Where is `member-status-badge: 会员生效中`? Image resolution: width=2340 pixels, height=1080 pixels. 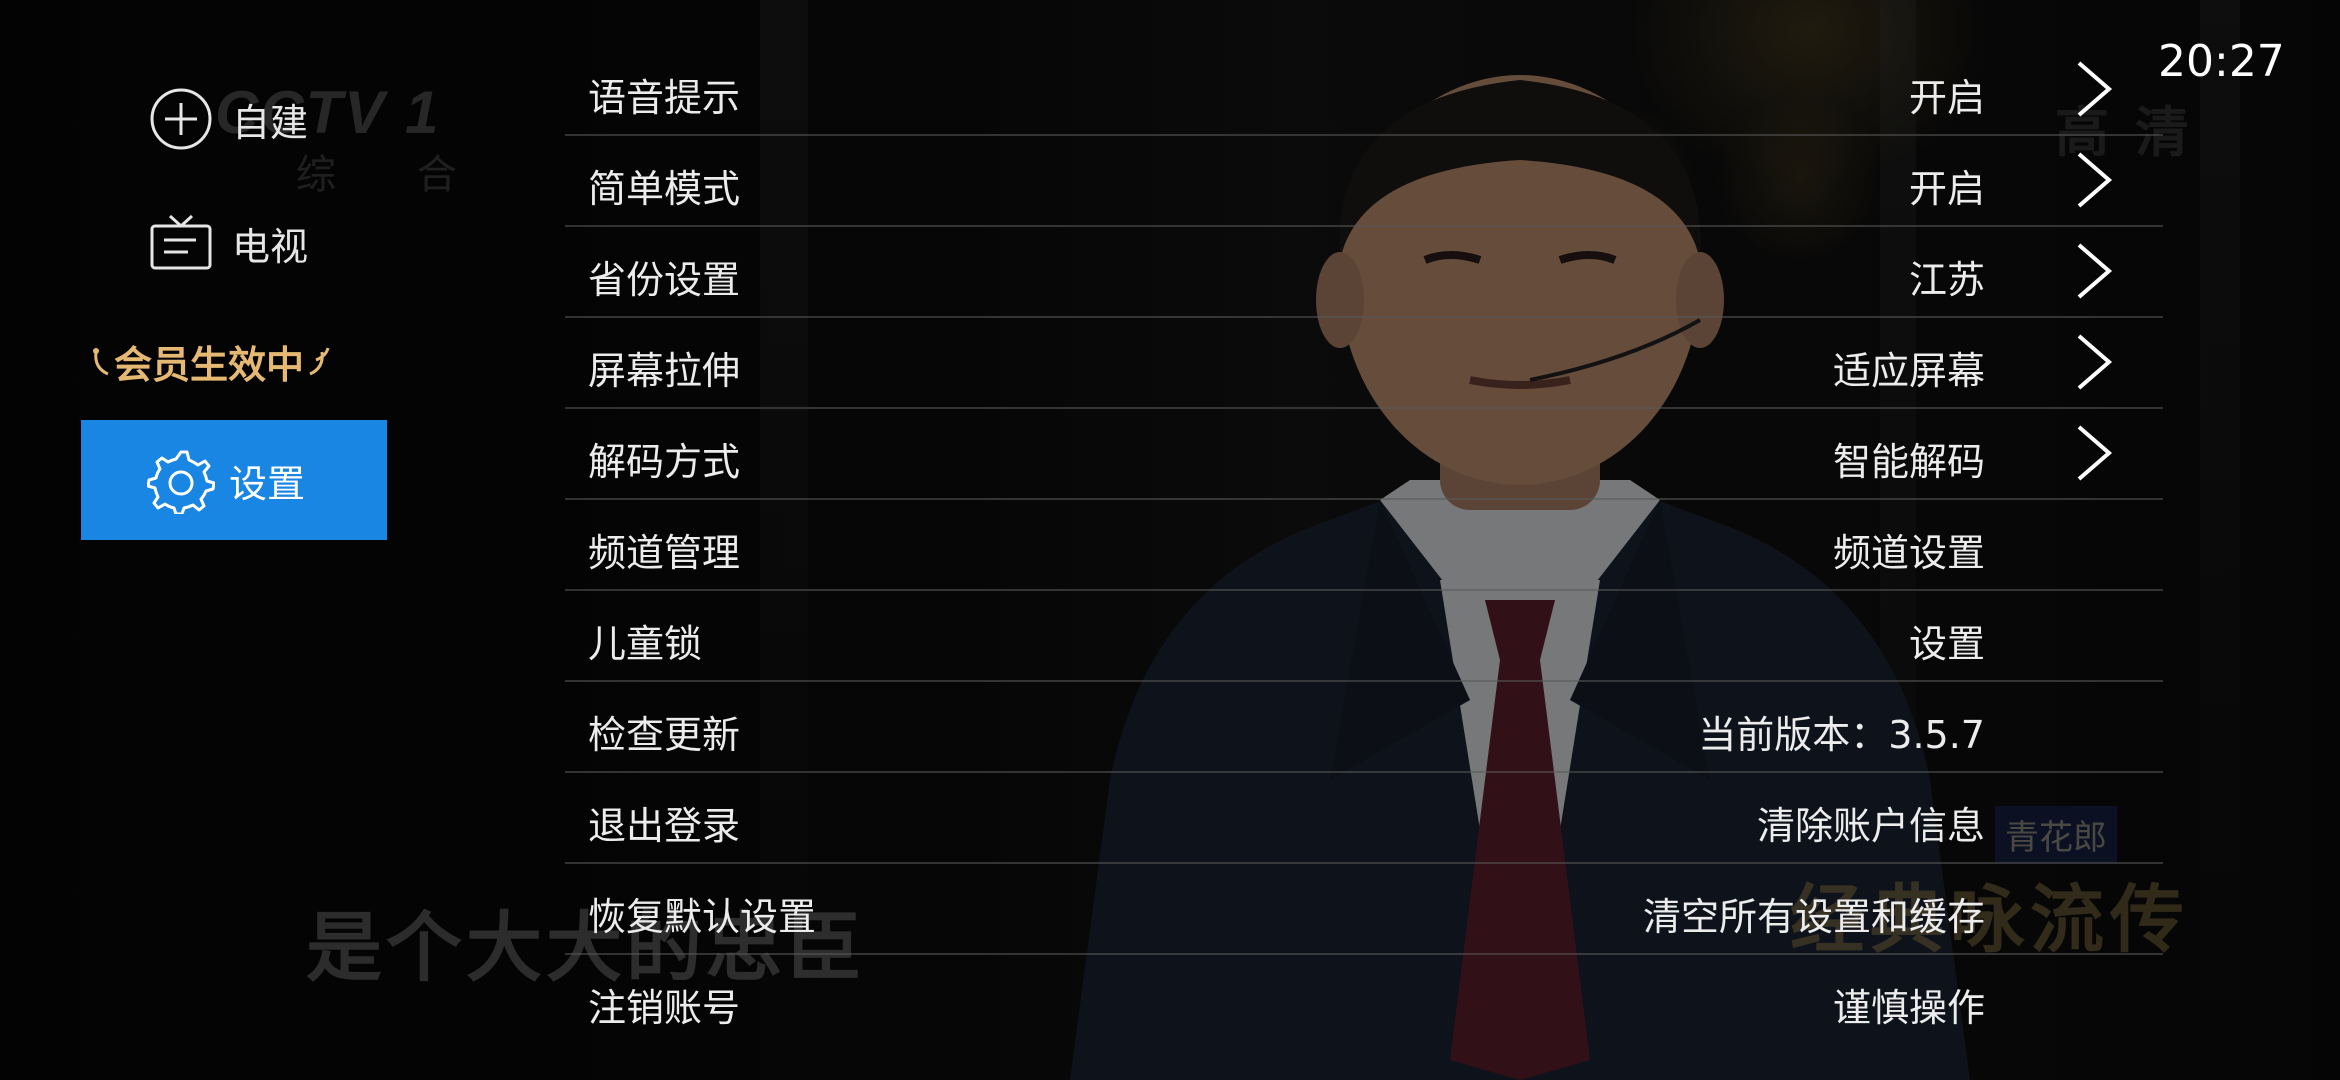
member-status-badge: 会员生效中 is located at coordinates (209, 361).